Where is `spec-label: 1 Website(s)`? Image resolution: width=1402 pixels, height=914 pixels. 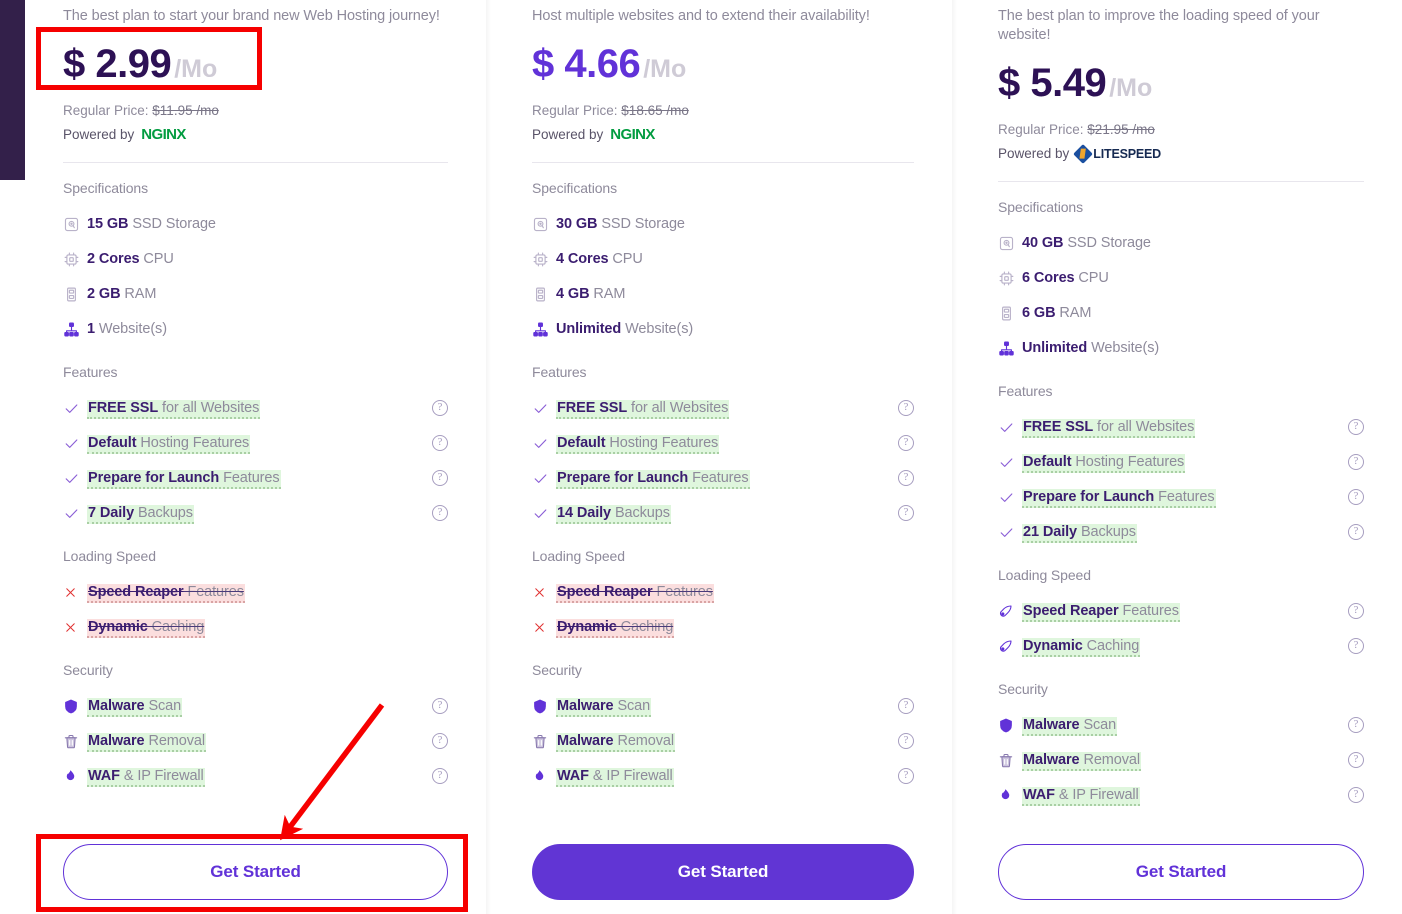
spec-label: 1 Website(s) is located at coordinates (127, 329).